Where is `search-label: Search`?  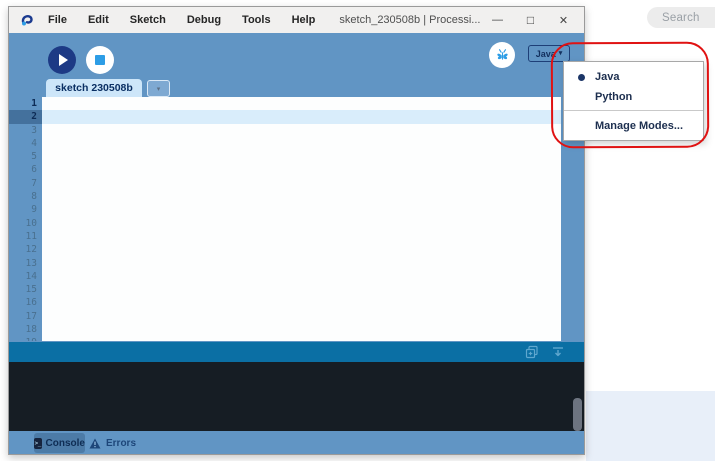
search-label: Search is located at coordinates (681, 17).